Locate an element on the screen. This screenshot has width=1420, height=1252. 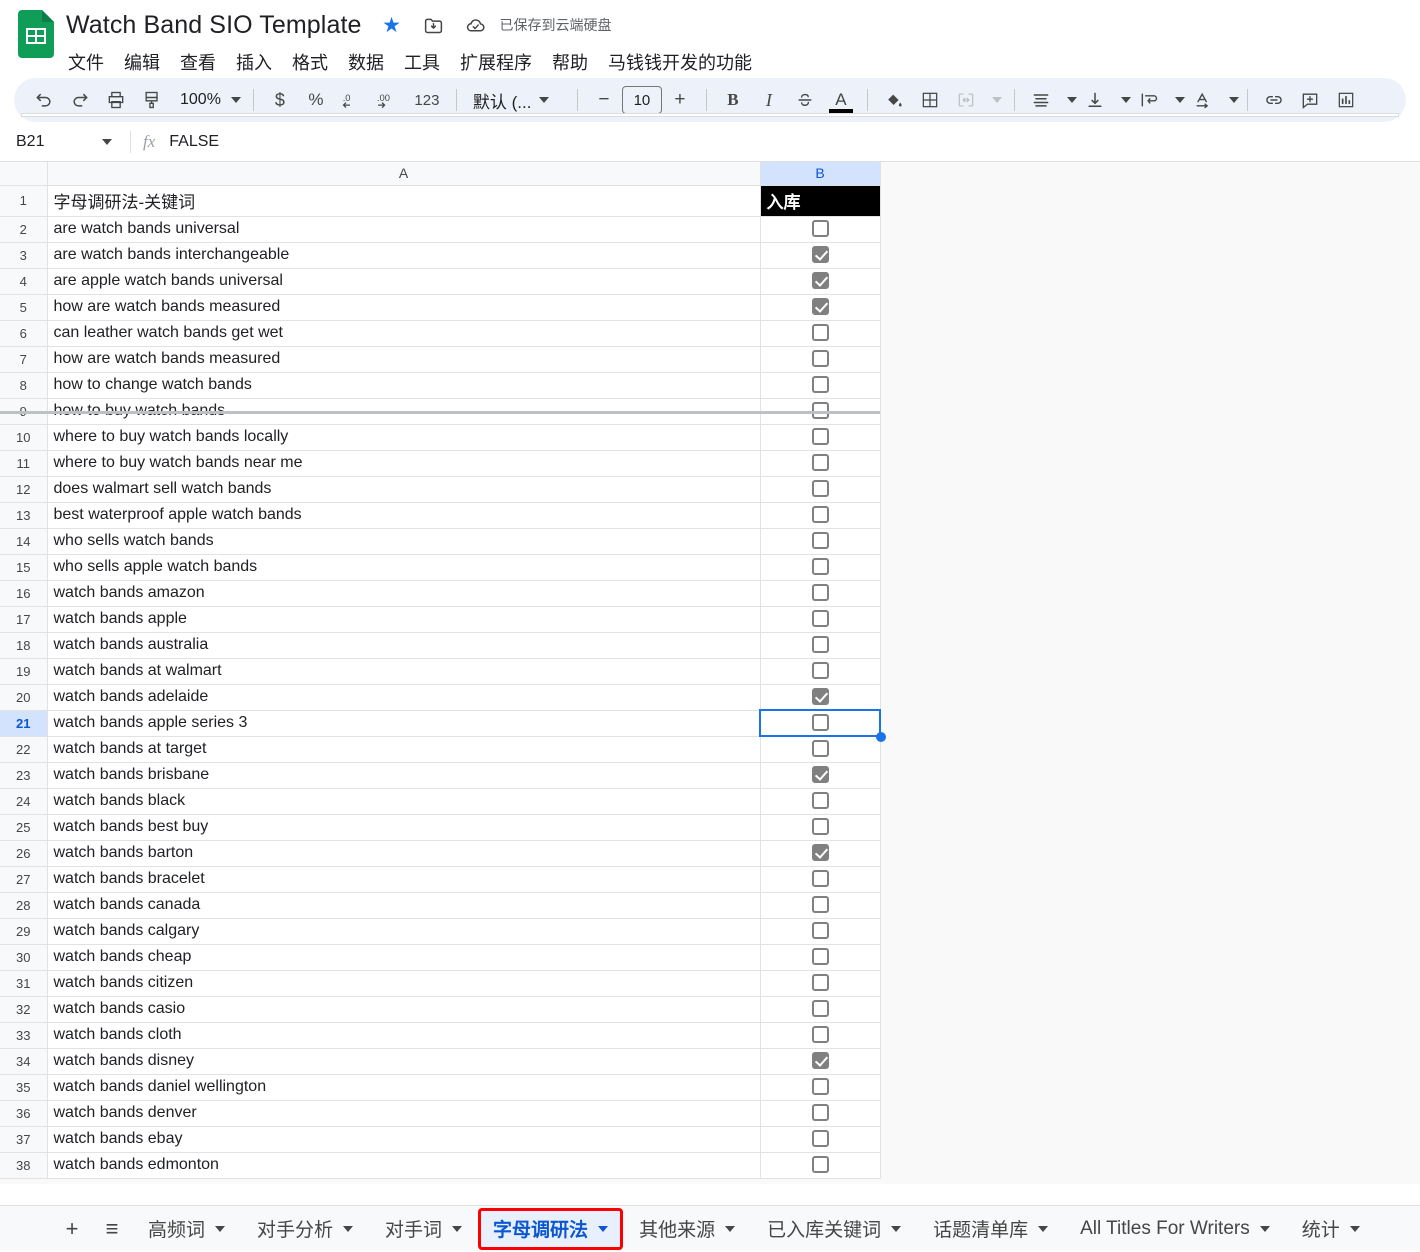
row-header: 5 is located at coordinates (23, 307).